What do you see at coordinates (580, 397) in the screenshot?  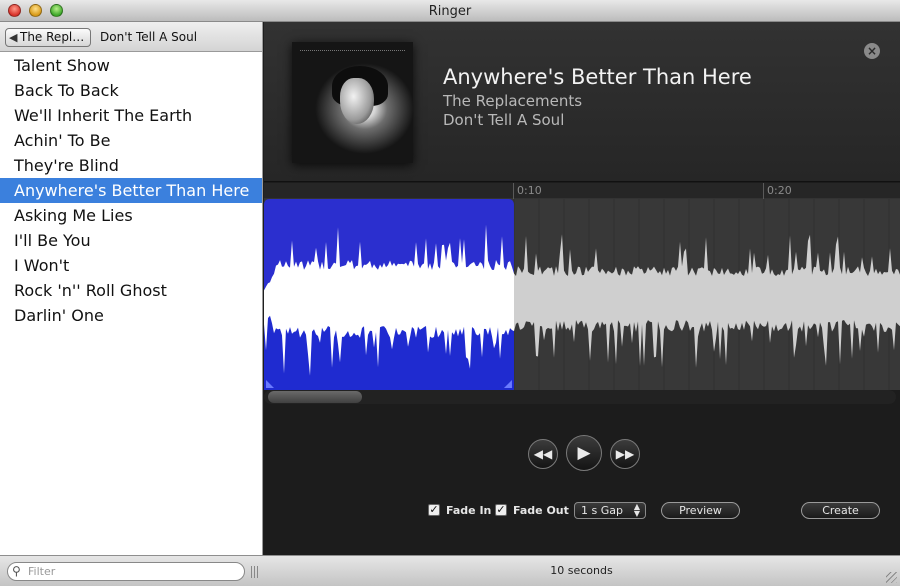 I see `waveform-scrollbar` at bounding box center [580, 397].